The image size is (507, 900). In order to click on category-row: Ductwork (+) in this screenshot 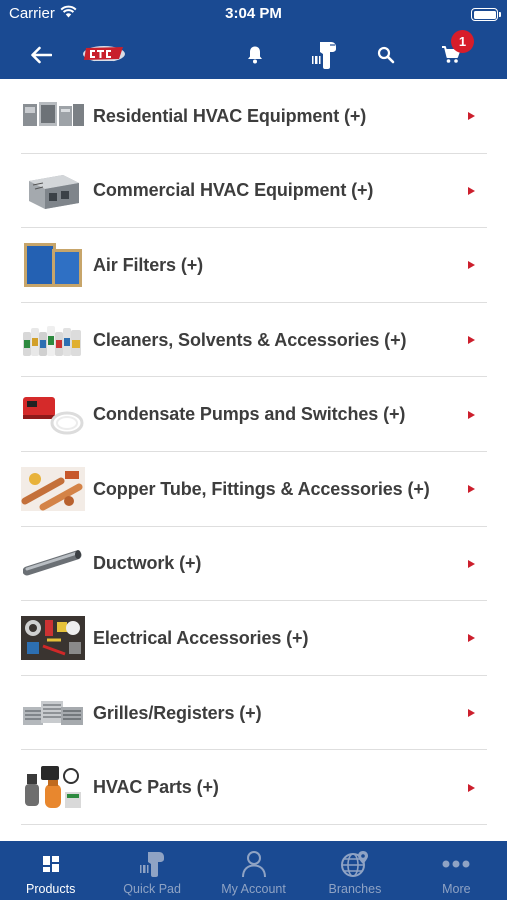, I will do `click(253, 564)`.